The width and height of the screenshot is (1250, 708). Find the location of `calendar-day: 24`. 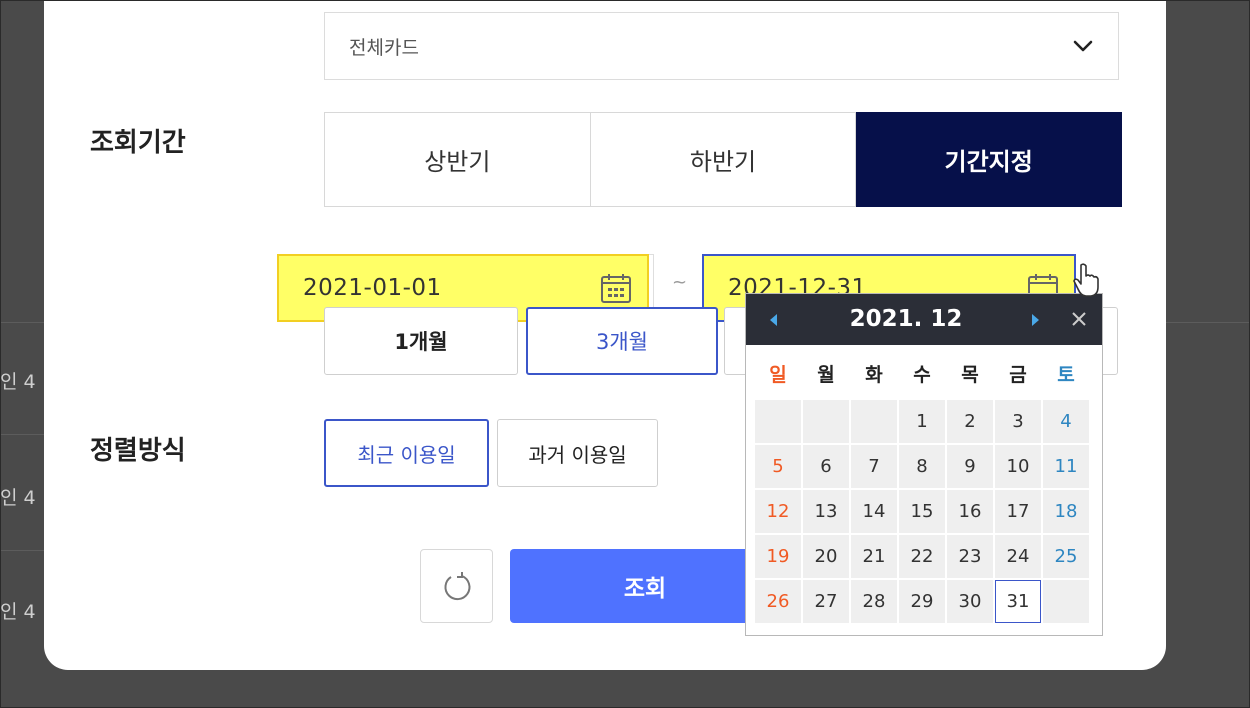

calendar-day: 24 is located at coordinates (1018, 556).